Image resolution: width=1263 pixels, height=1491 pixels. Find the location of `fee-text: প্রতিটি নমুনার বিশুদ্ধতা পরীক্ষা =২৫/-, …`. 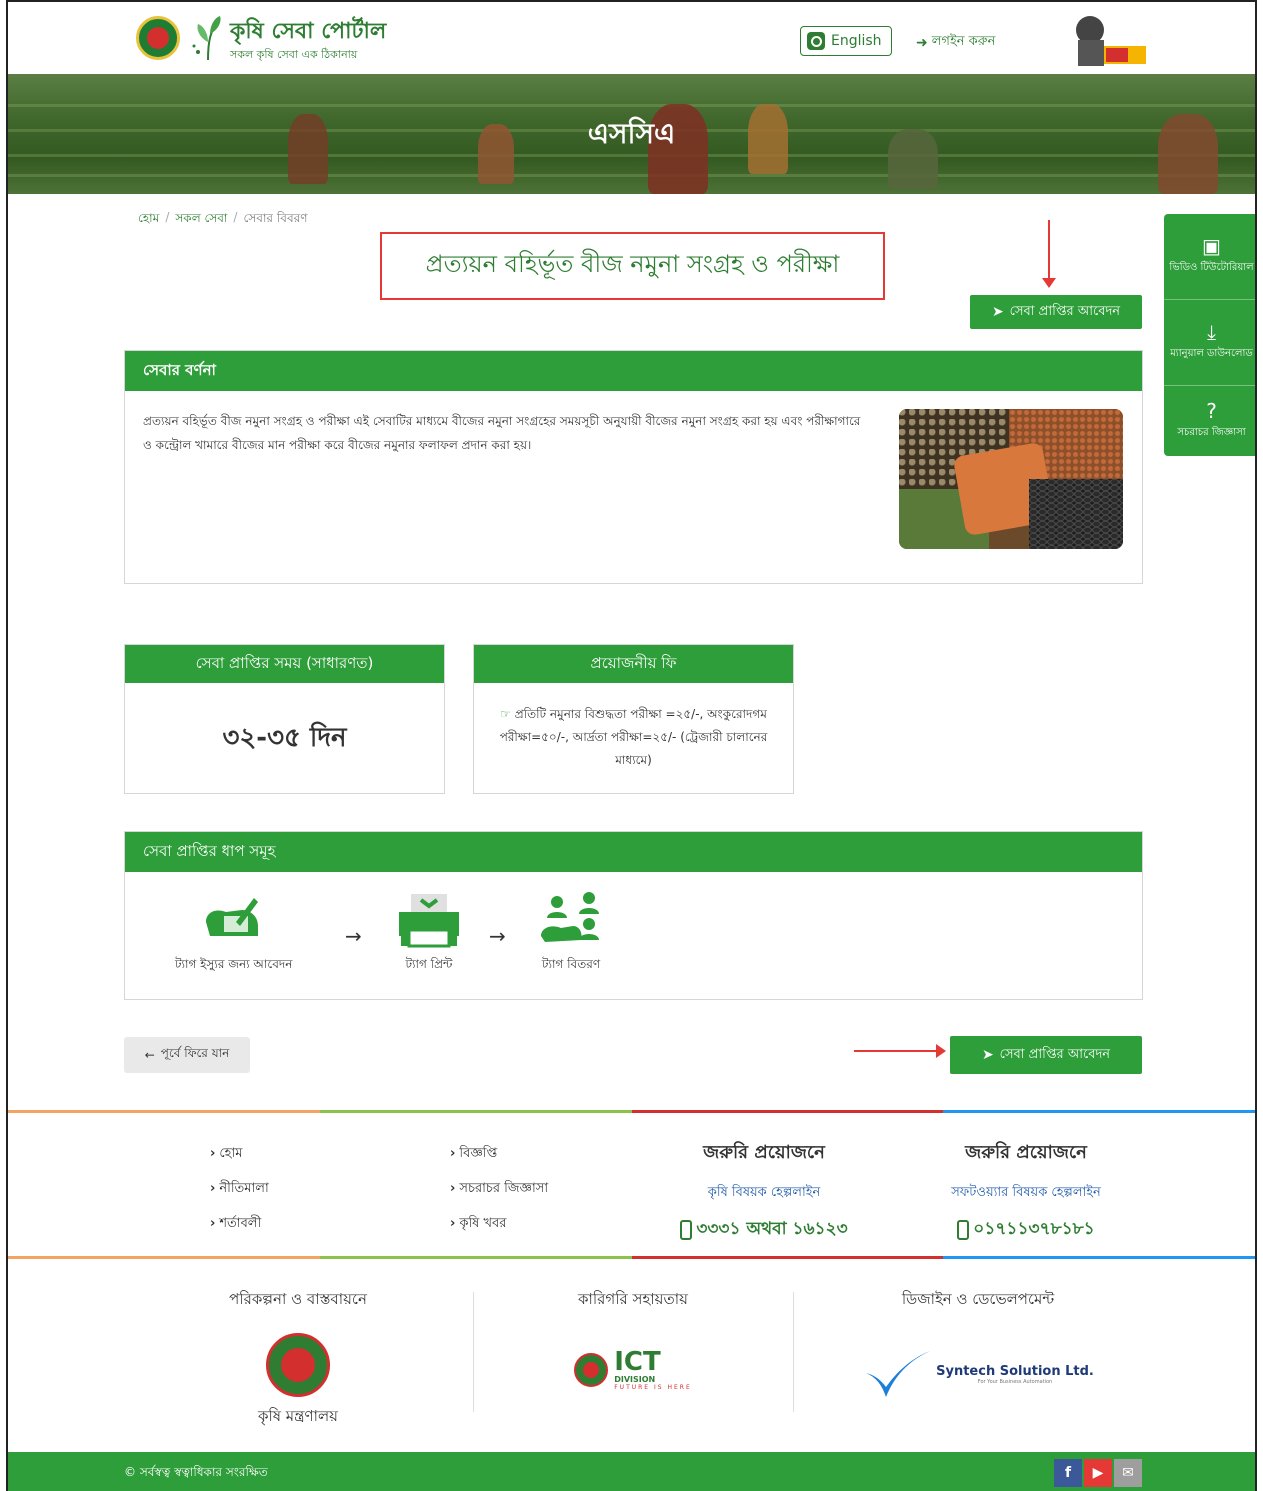

fee-text: প্রতিটি নমুনার বিশুদ্ধতা পরীক্ষা =২৫/-, … is located at coordinates (633, 737).